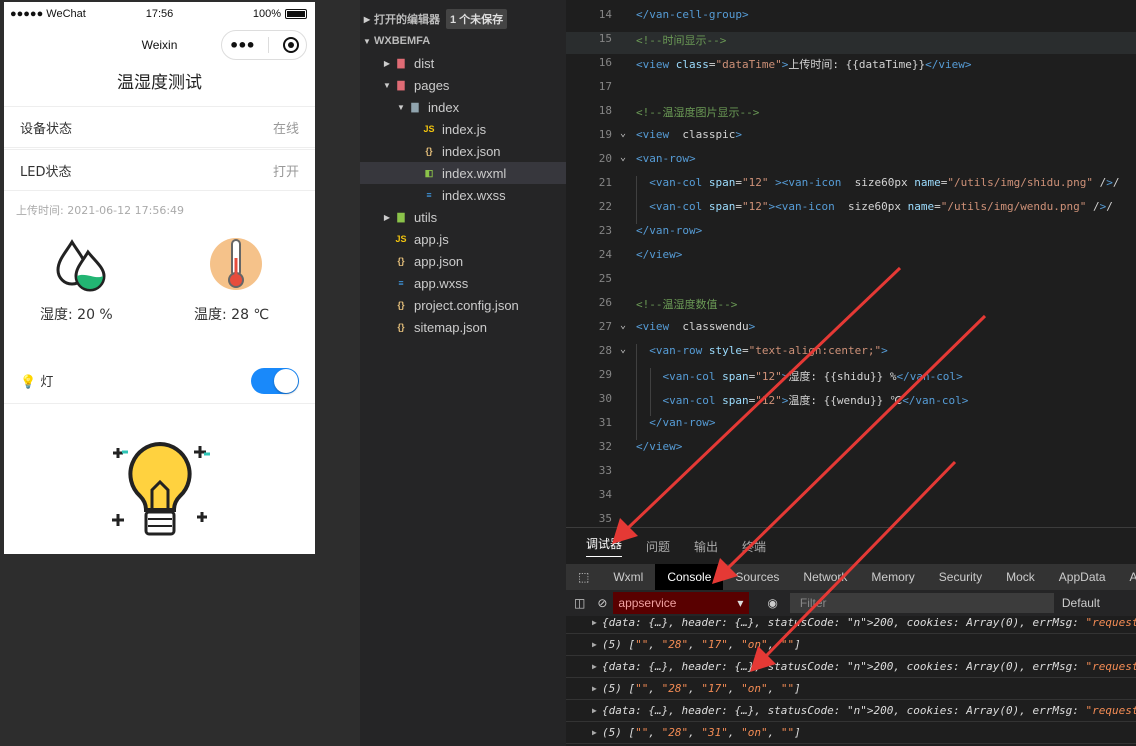  I want to click on led-status-value: 打开, so click(285, 172).